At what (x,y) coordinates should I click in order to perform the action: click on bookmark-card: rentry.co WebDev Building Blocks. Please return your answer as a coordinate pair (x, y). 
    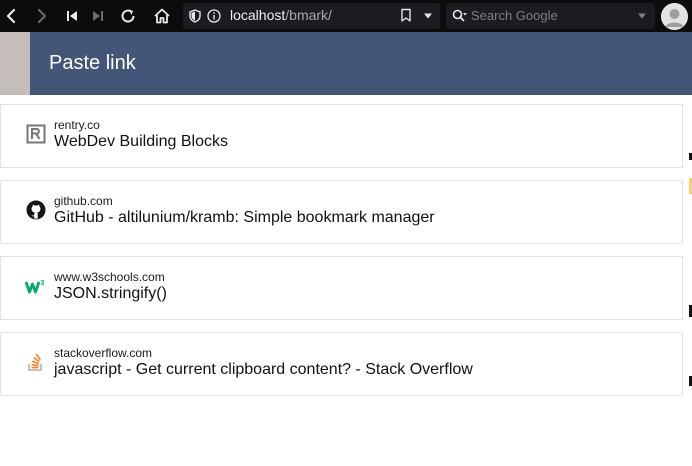
    Looking at the image, I should click on (341, 136).